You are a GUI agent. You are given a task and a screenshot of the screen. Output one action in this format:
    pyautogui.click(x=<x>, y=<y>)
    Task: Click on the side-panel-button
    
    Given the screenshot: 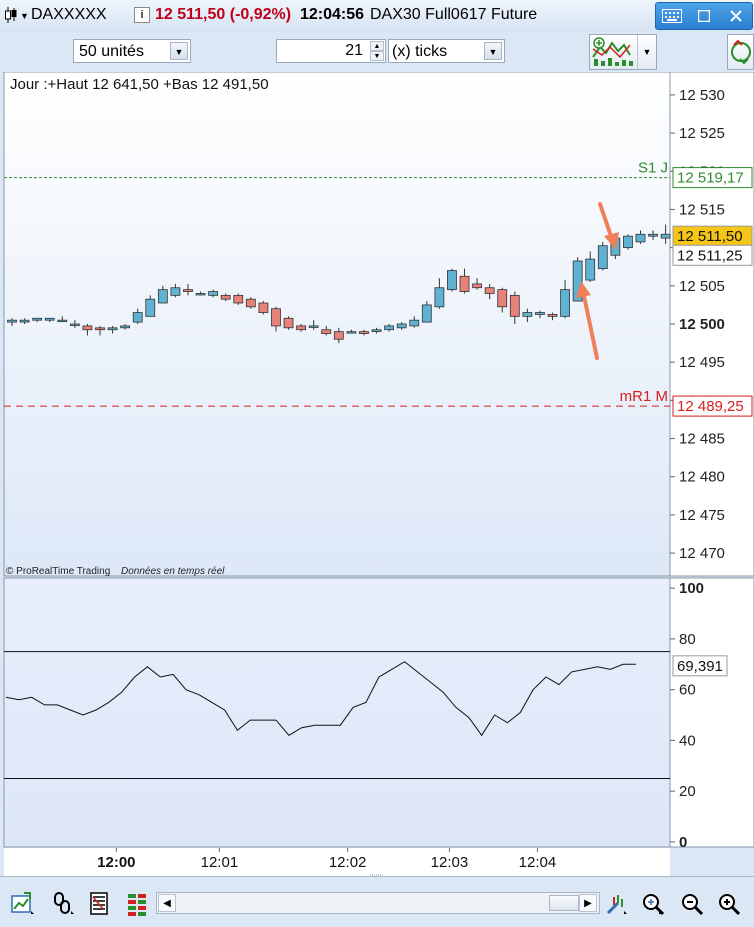 What is the action you would take?
    pyautogui.click(x=740, y=52)
    